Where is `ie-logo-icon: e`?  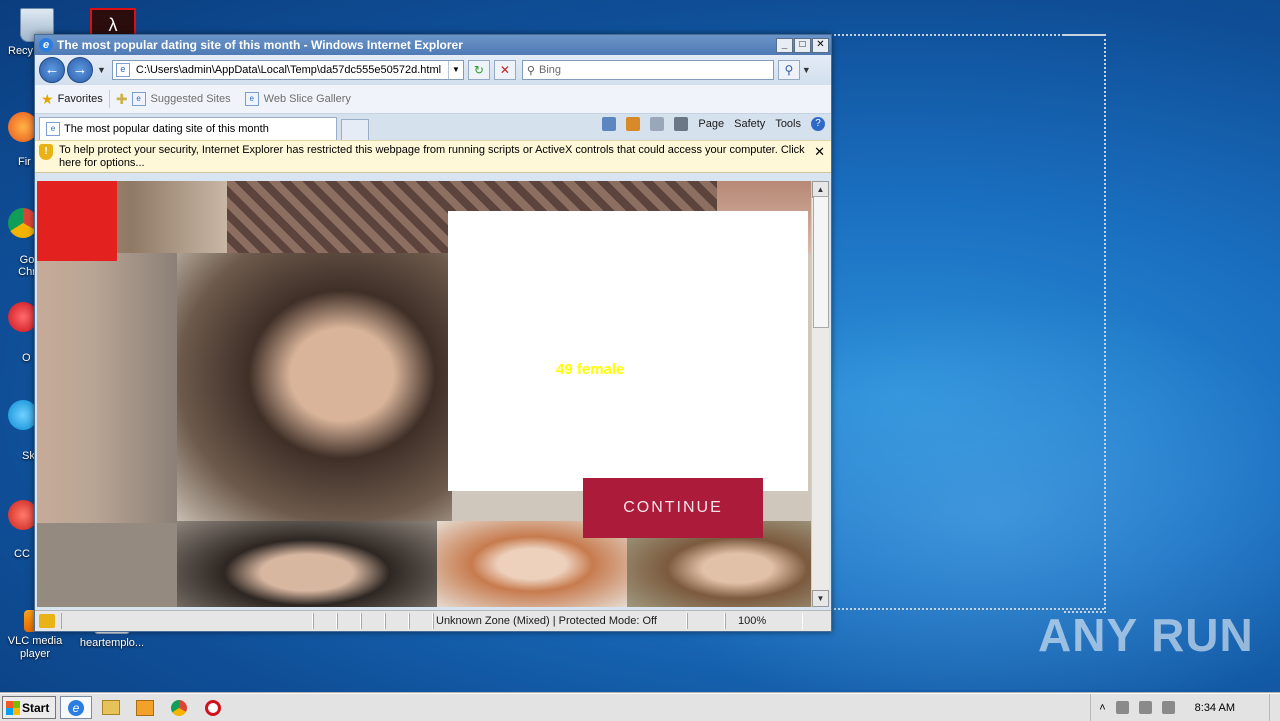 ie-logo-icon: e is located at coordinates (46, 45).